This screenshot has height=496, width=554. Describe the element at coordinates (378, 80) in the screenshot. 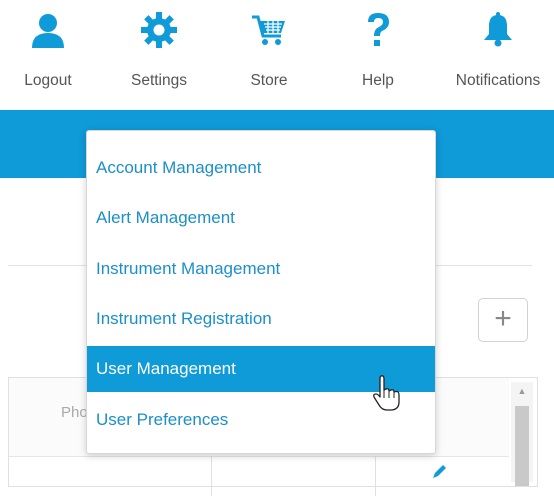

I see `nav-help-label: Help` at that location.